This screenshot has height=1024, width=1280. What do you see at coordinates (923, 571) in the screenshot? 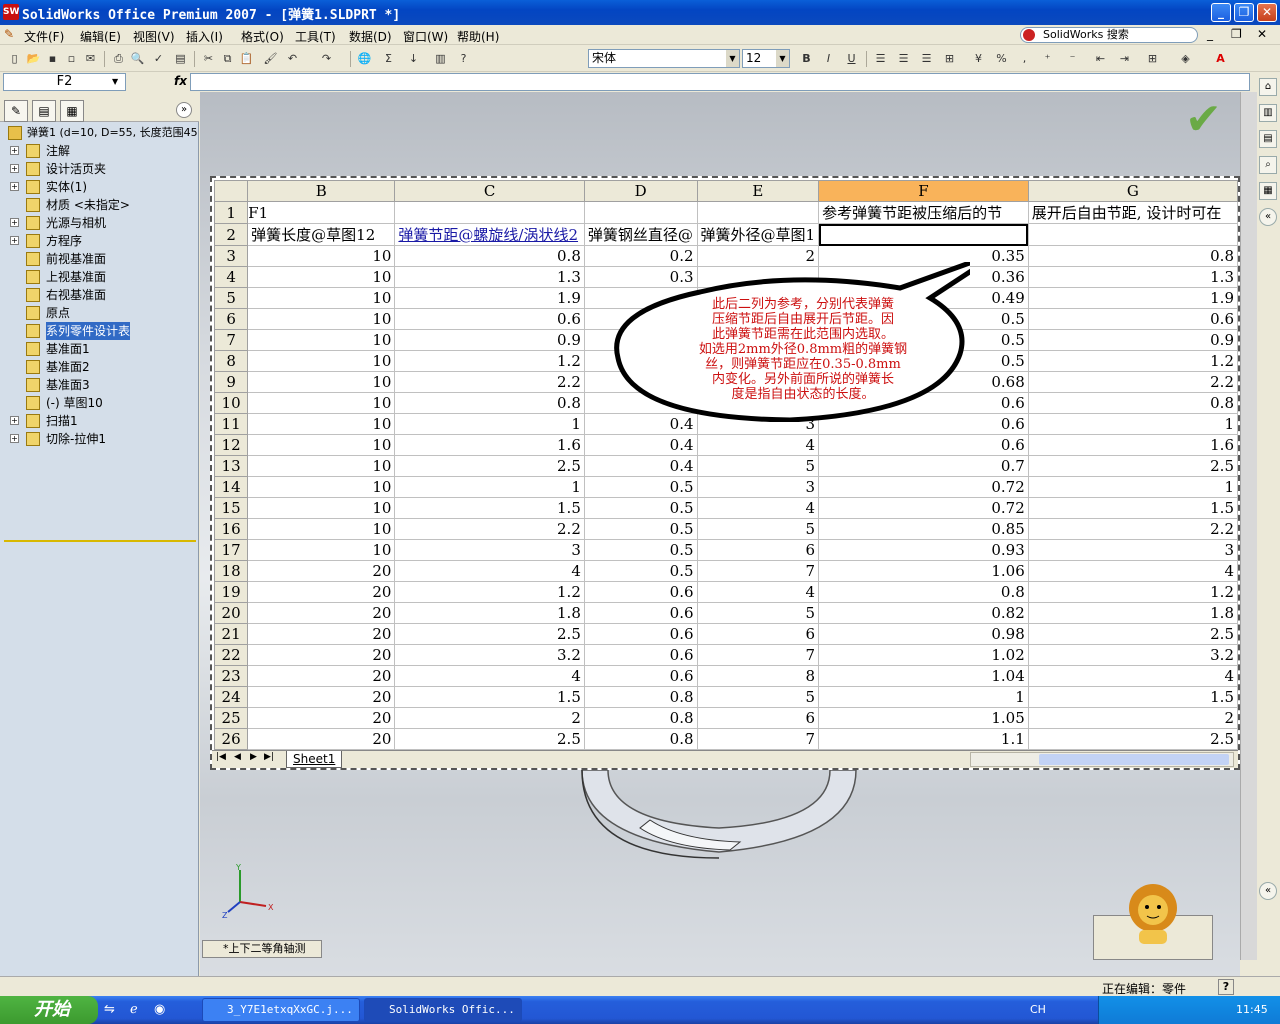
I see `table-cell: 1.06` at bounding box center [923, 571].